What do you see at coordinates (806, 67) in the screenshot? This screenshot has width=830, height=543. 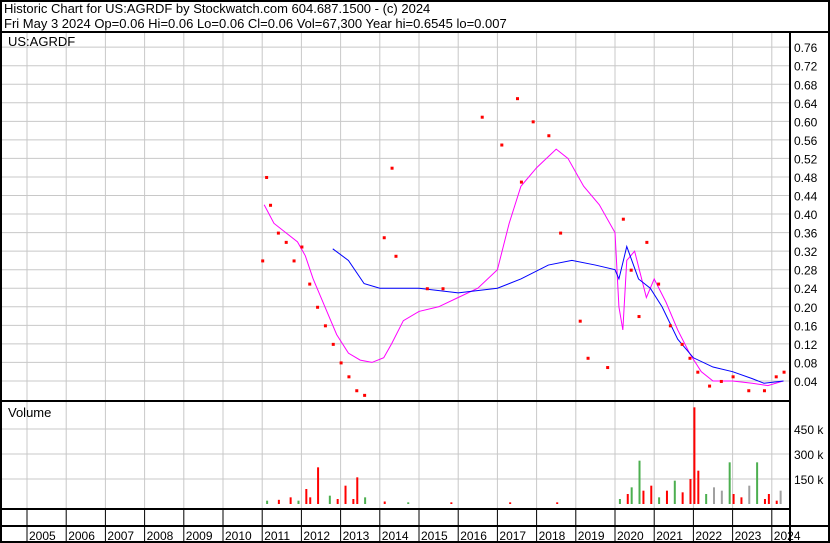 I see `price-tick-label: 0.72` at bounding box center [806, 67].